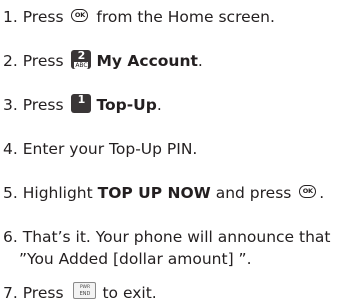 Image resolution: width=362 pixels, height=305 pixels. I want to click on key-1-icon: 1, so click(81, 103).